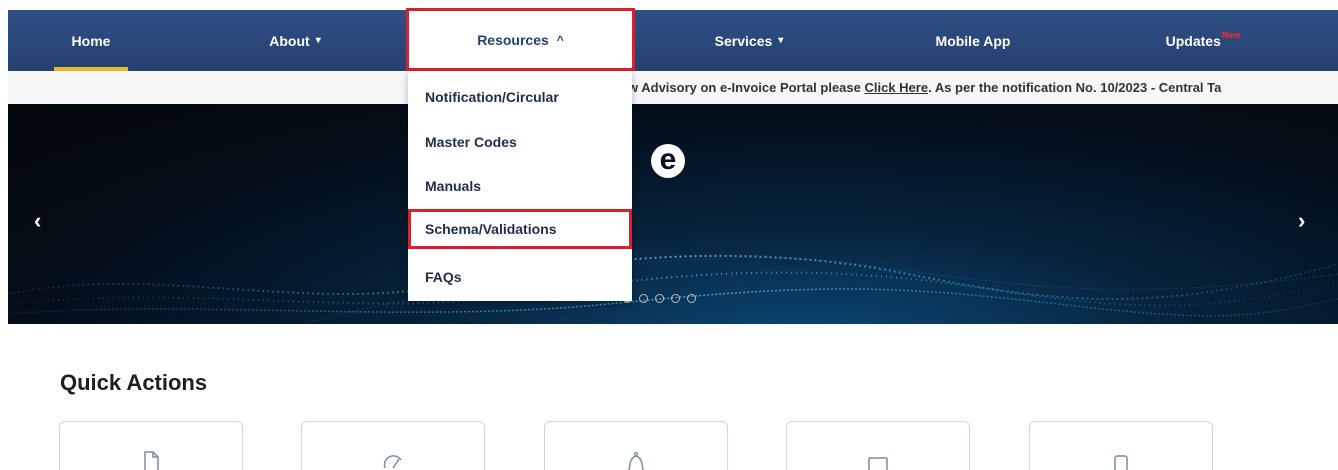  What do you see at coordinates (37, 221) in the screenshot?
I see `carousel-prev-button: ‹` at bounding box center [37, 221].